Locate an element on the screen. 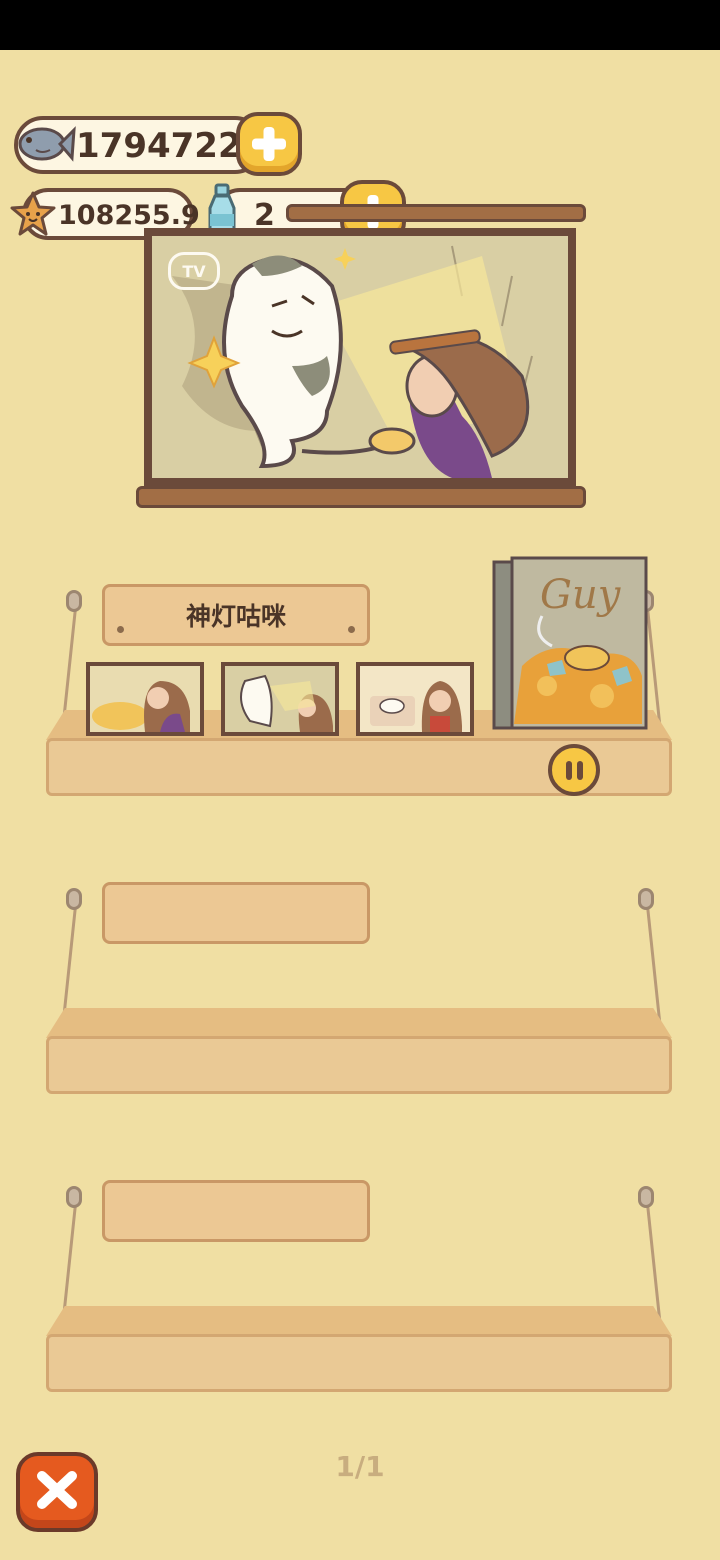 The image size is (720, 1560). tv-screen: TV is located at coordinates (360, 357).